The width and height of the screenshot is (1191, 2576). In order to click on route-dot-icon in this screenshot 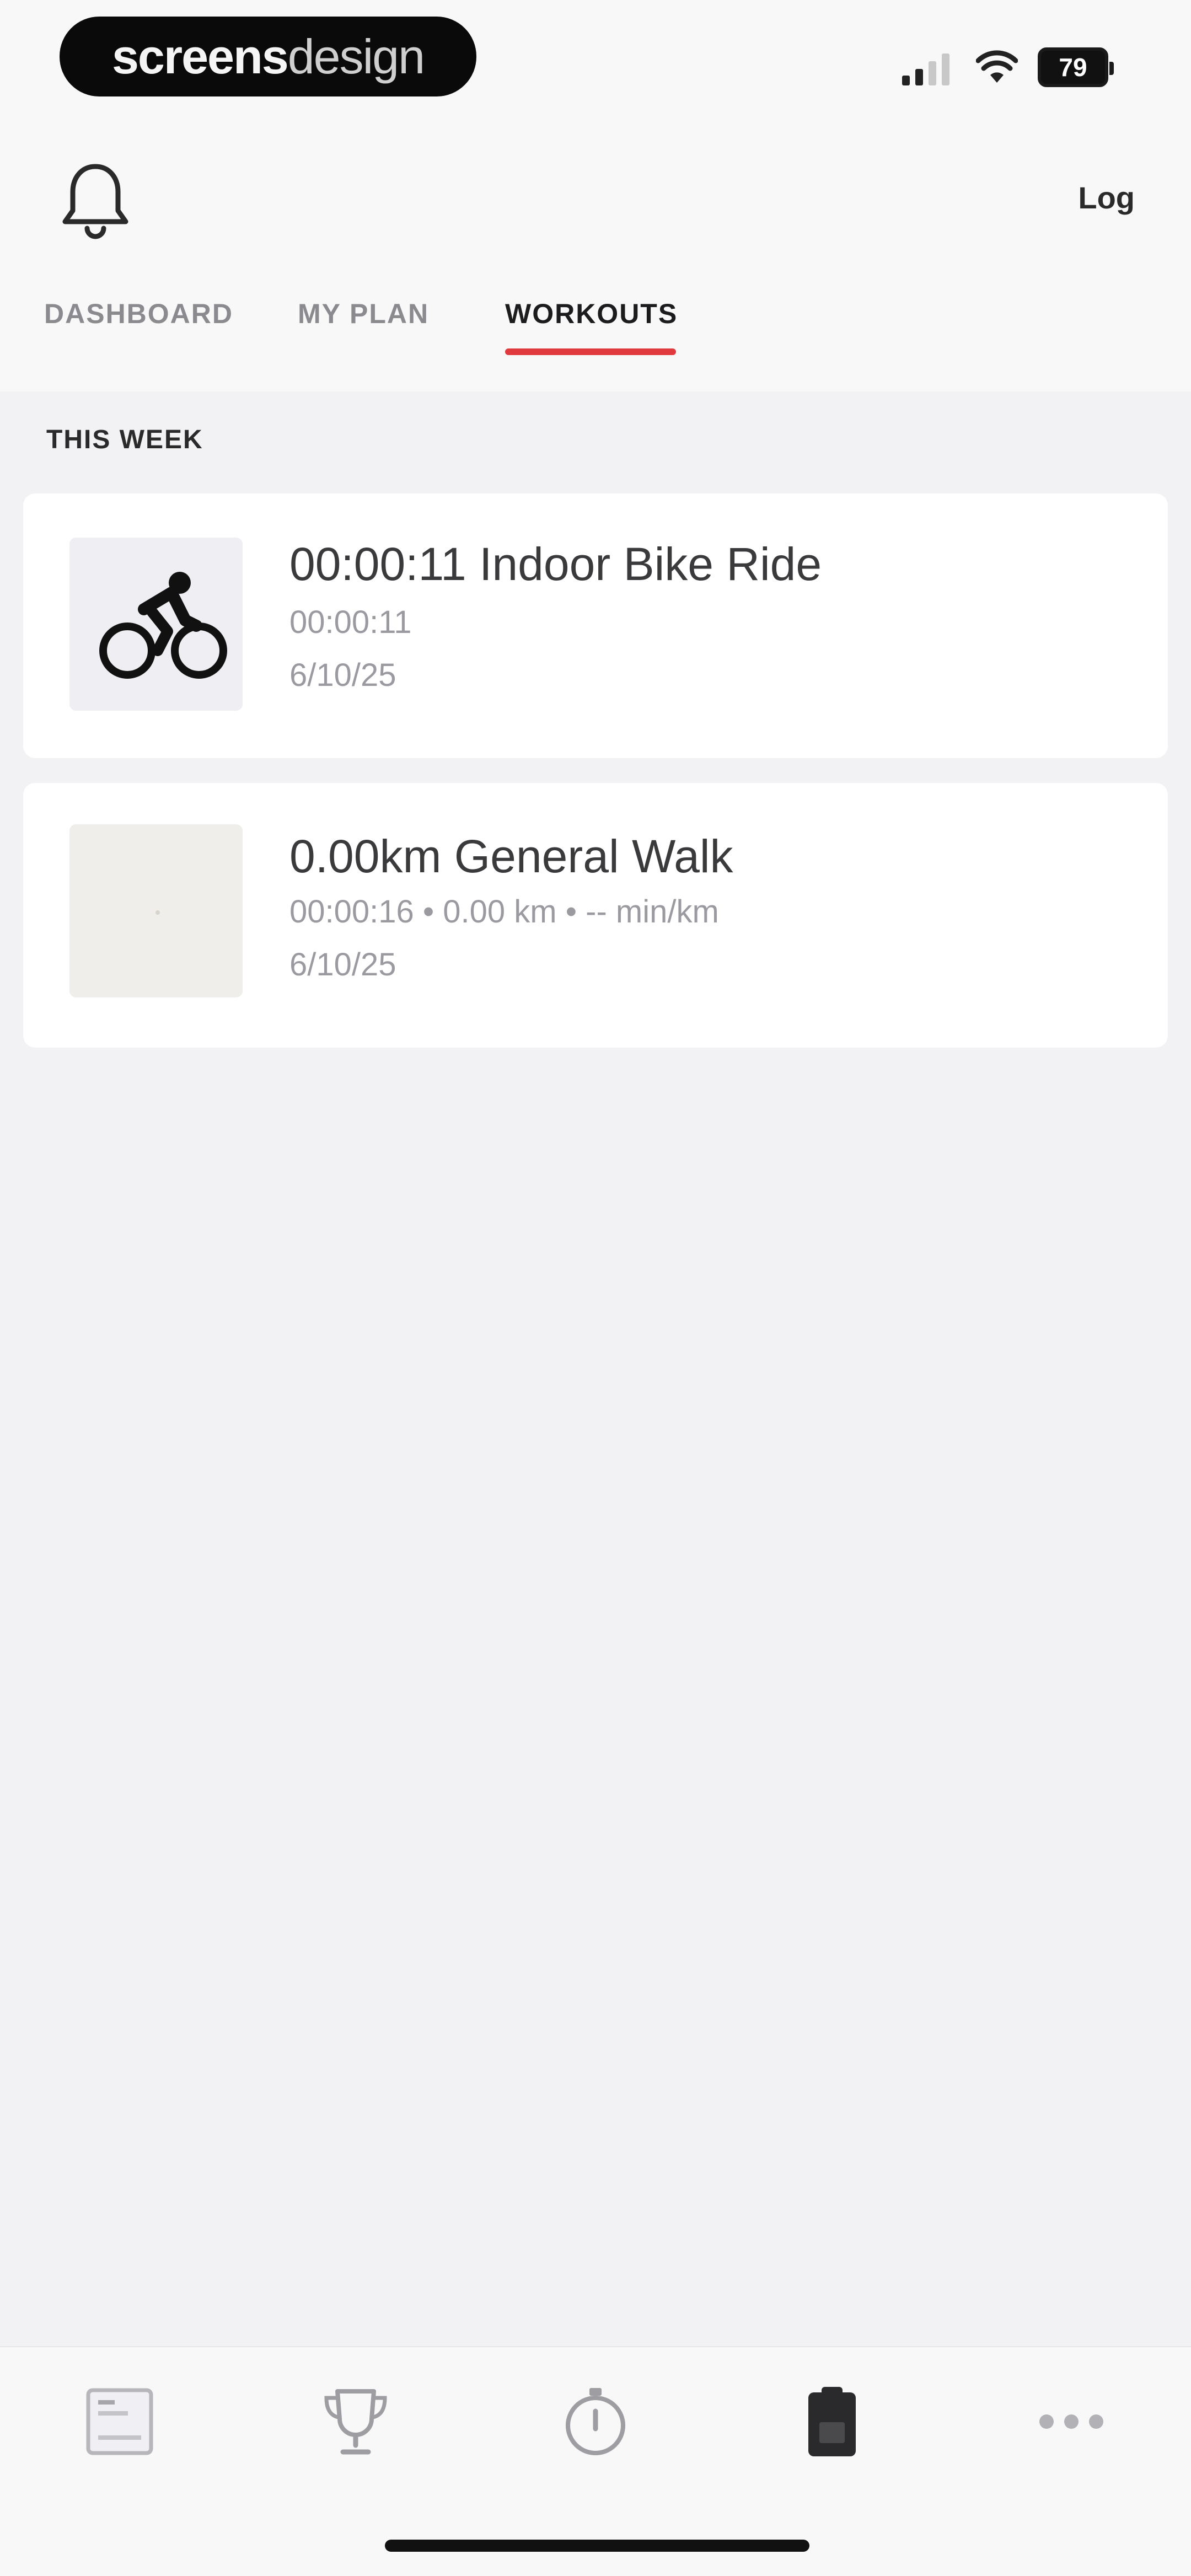, I will do `click(157, 912)`.